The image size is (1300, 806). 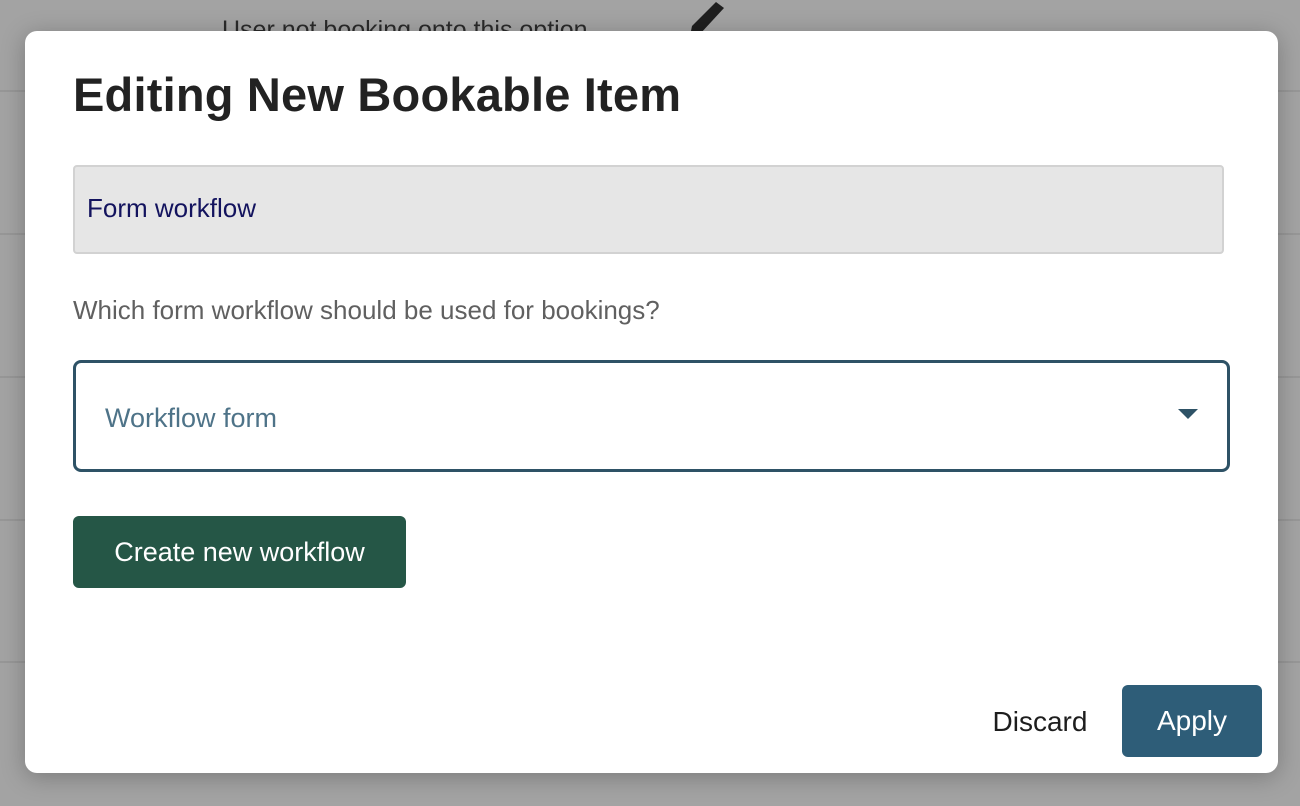 I want to click on apply-button: Apply, so click(x=1192, y=721).